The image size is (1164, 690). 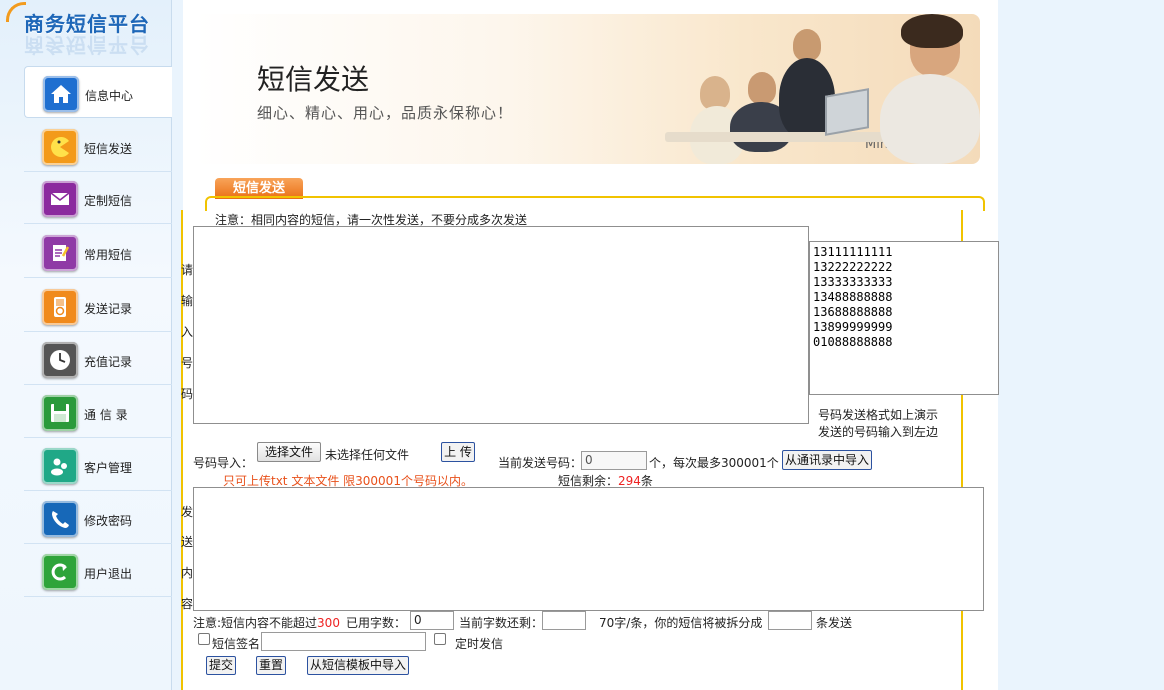 What do you see at coordinates (827, 460) in the screenshot?
I see `import-from-contacts-button: 从通讯录中导入` at bounding box center [827, 460].